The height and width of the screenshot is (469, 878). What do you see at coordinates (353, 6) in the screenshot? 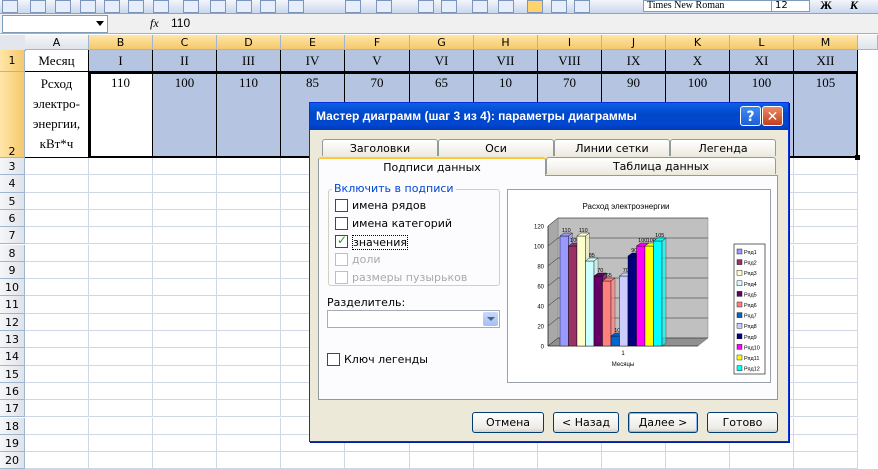
I see `undo-icon` at bounding box center [353, 6].